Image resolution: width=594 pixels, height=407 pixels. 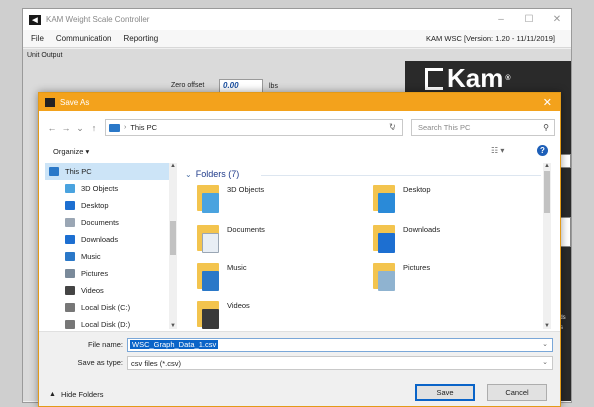 I want to click on folder-label: Videos, so click(x=238, y=305).